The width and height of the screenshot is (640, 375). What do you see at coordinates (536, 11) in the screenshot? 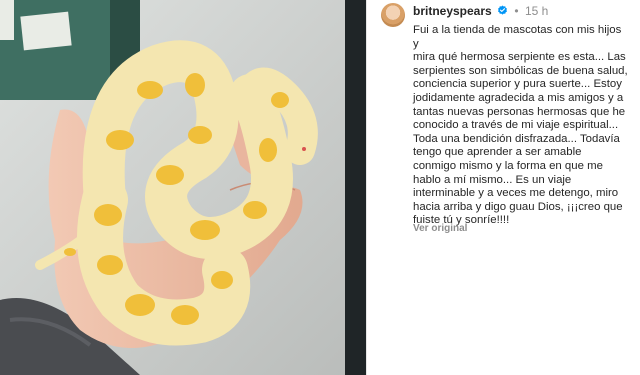
I see `post-timestamp: 15 h` at bounding box center [536, 11].